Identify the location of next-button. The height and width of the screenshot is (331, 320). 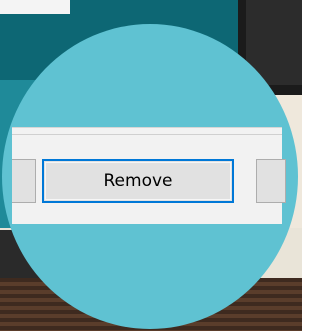
(271, 181).